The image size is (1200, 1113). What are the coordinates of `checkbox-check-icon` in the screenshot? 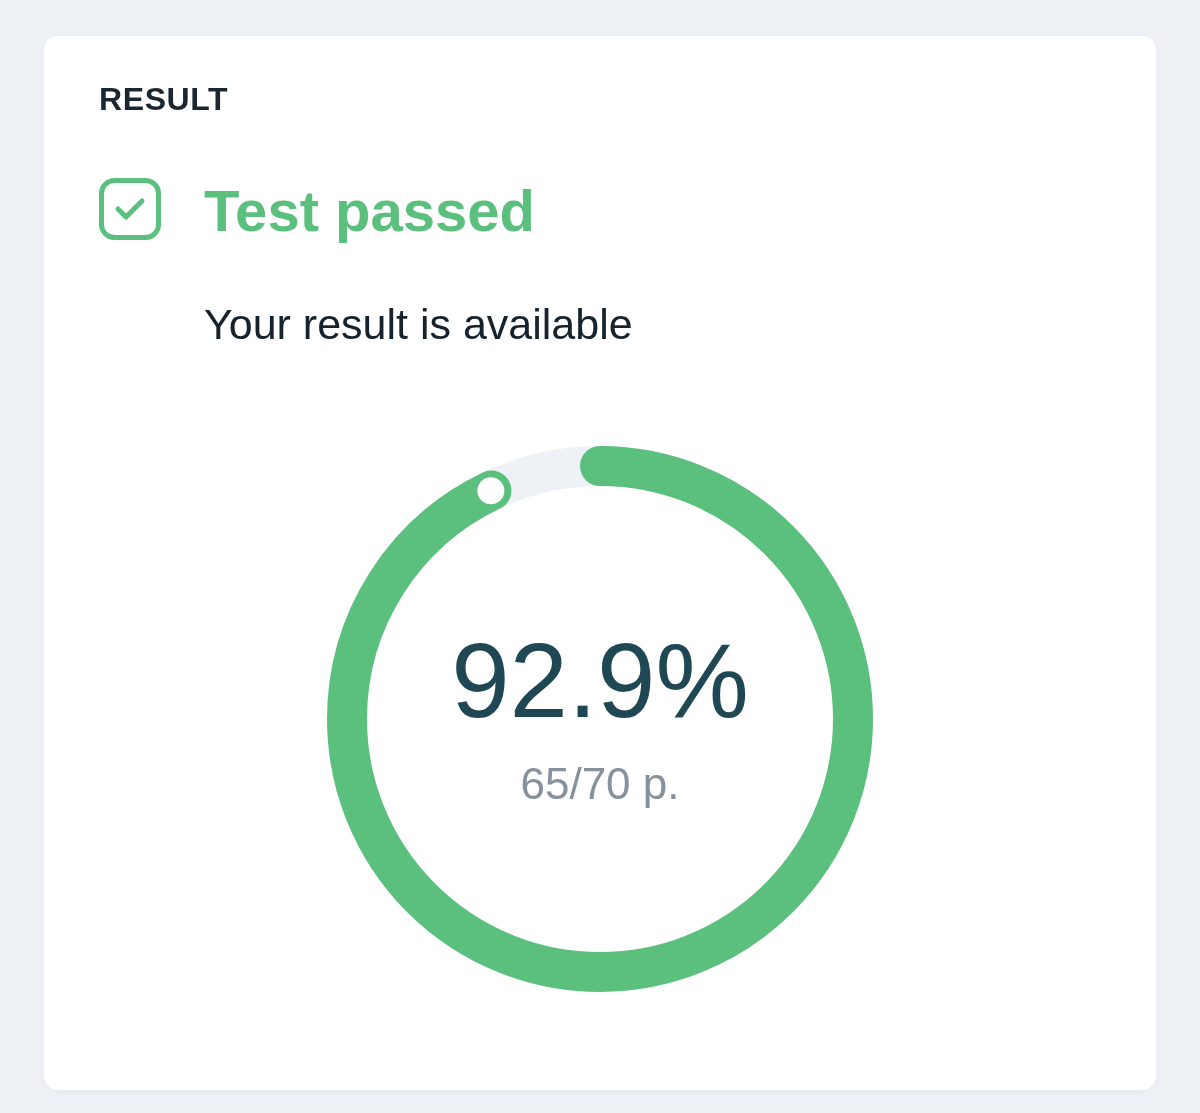 It's located at (130, 209).